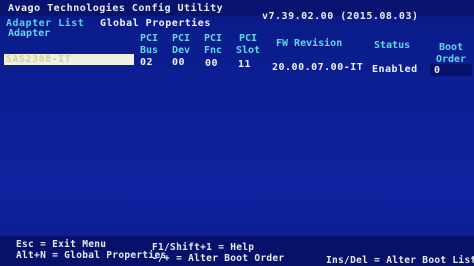  Describe the element at coordinates (29, 33) in the screenshot. I see `column-header-adapter: Adapter` at that location.